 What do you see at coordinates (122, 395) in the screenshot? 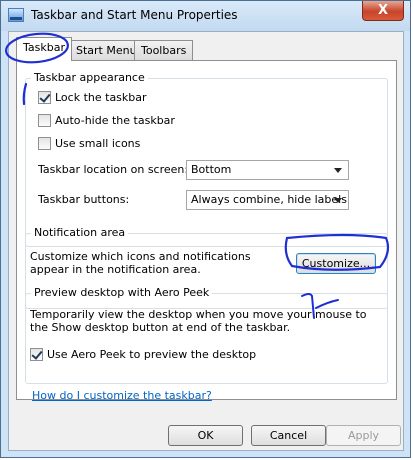
I see `help-link: How do I customize the taskbar?` at bounding box center [122, 395].